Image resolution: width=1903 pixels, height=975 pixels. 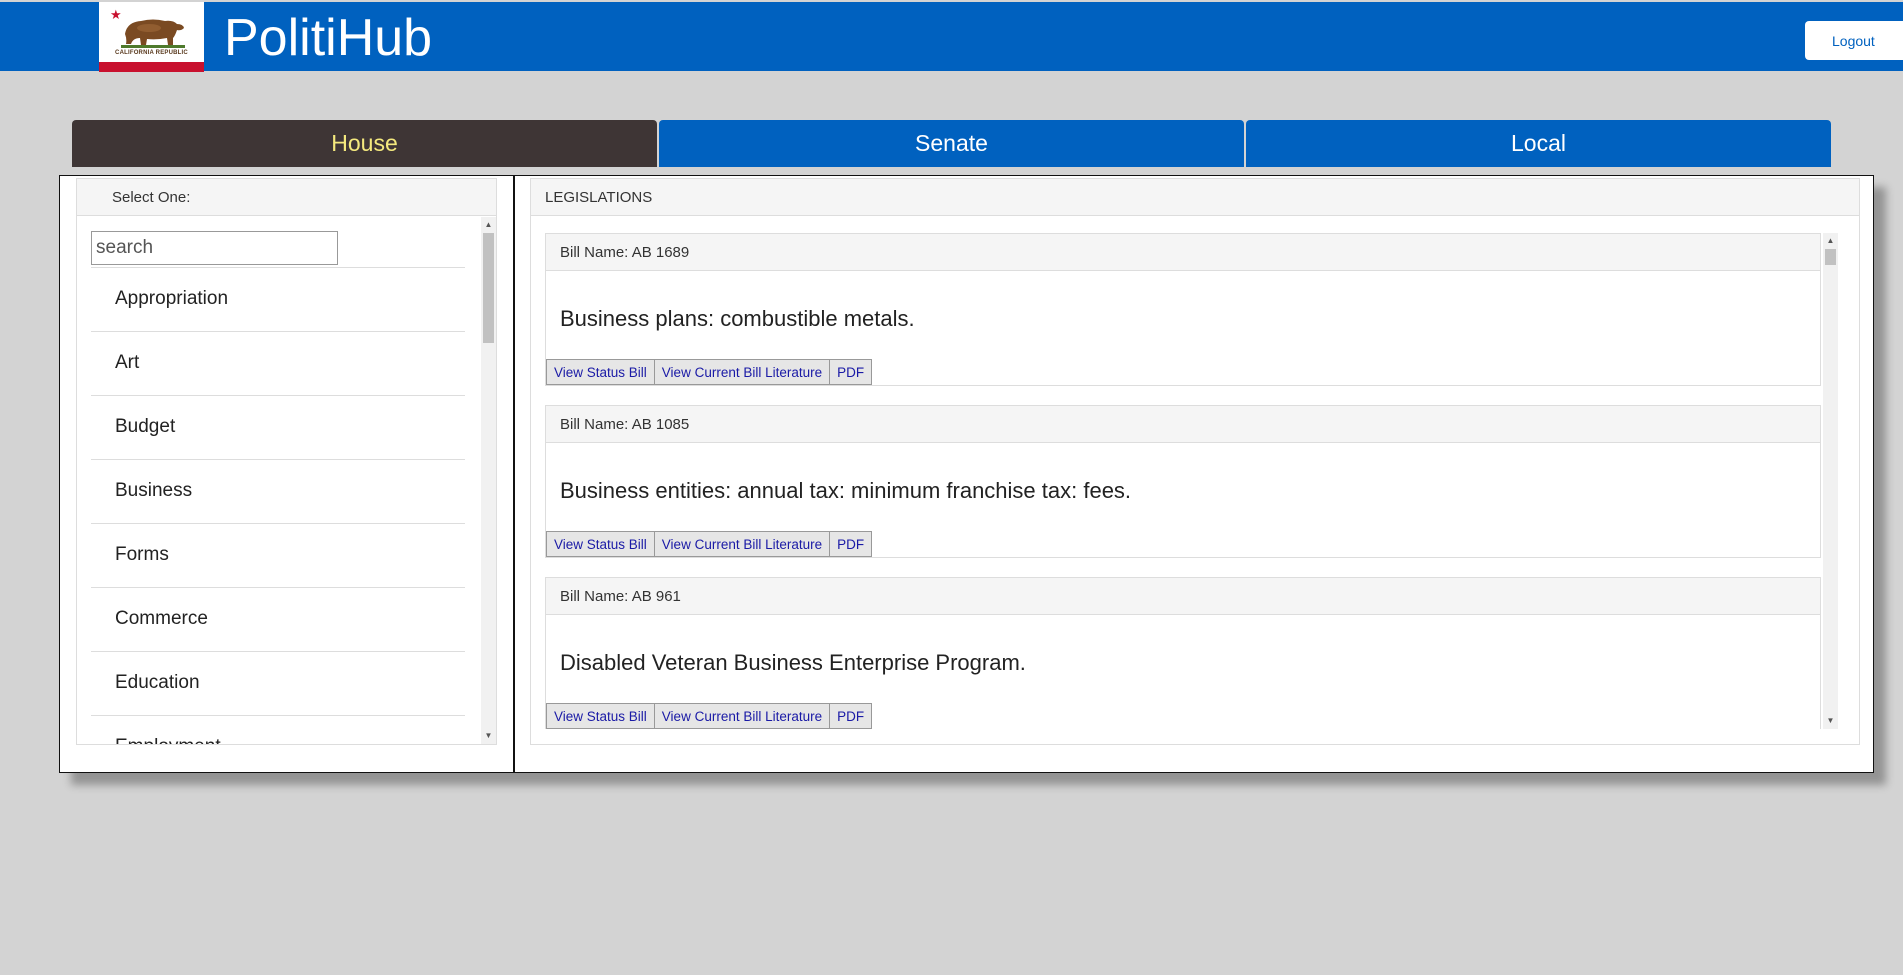 What do you see at coordinates (364, 143) in the screenshot?
I see `tab-house: House` at bounding box center [364, 143].